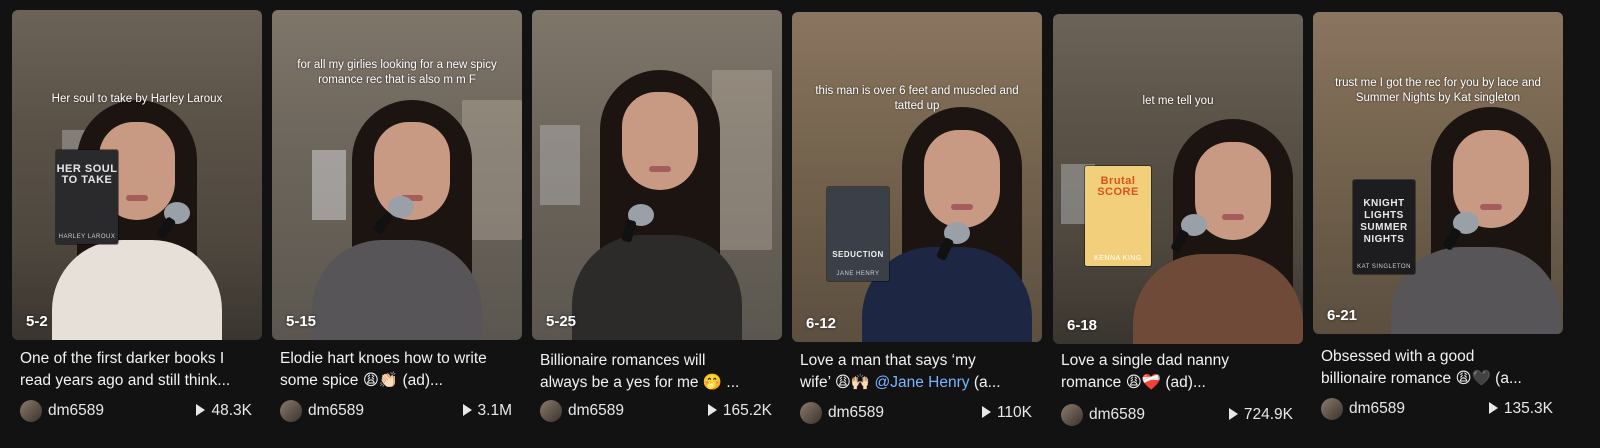  Describe the element at coordinates (656, 411) in the screenshot. I see `video-meta: dm6589 165.2K` at that location.